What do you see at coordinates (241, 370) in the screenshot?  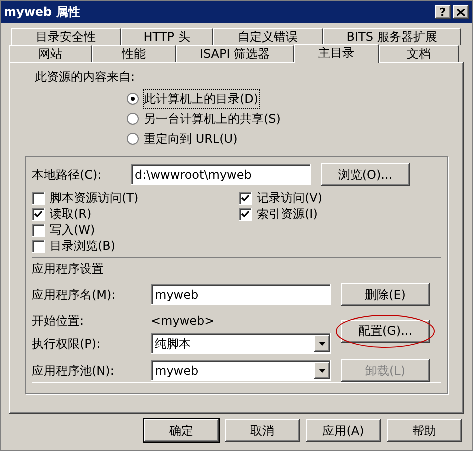 I see `dropdown-field: myweb` at bounding box center [241, 370].